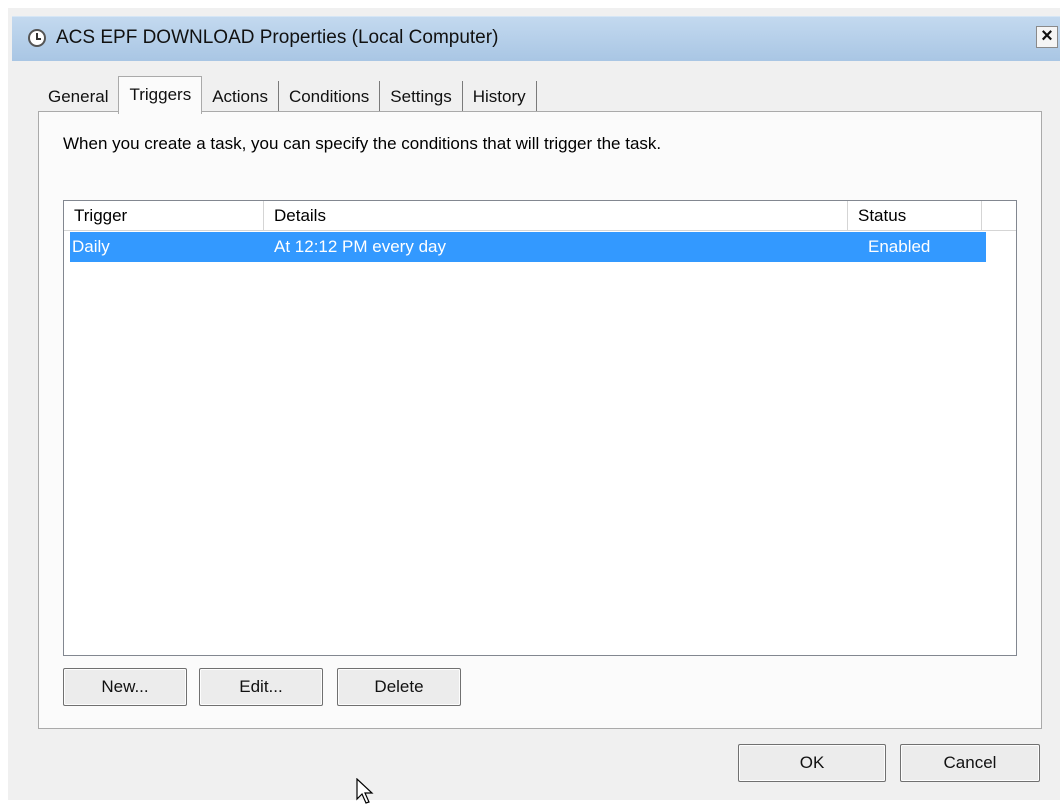 This screenshot has height=808, width=1060. Describe the element at coordinates (330, 97) in the screenshot. I see `tab-conditions: Conditions` at that location.